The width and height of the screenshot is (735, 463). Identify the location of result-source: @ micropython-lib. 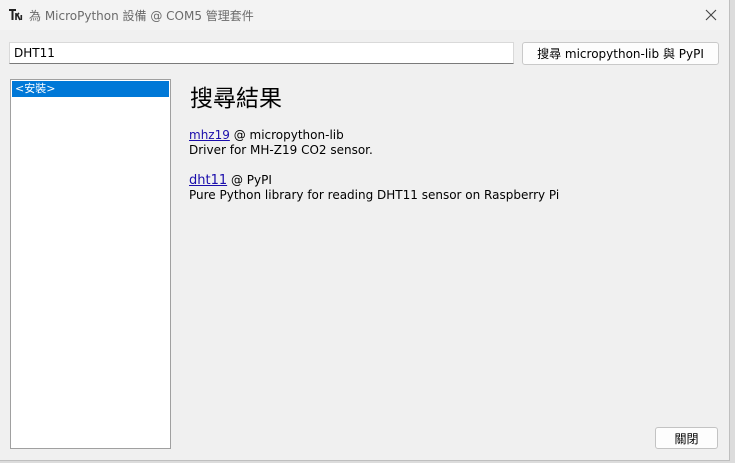
(286, 135).